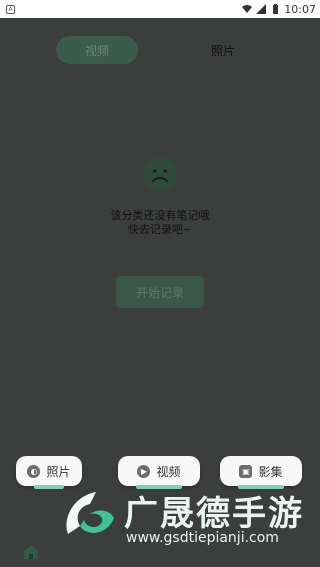  I want to click on photo-icon: ◐, so click(34, 471).